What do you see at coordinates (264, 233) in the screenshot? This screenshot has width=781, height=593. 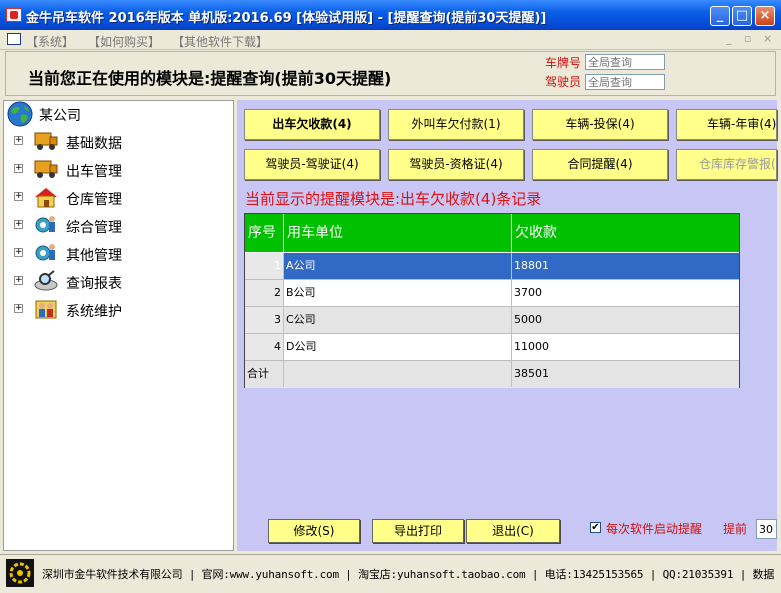 I see `column-header-no: 序号` at bounding box center [264, 233].